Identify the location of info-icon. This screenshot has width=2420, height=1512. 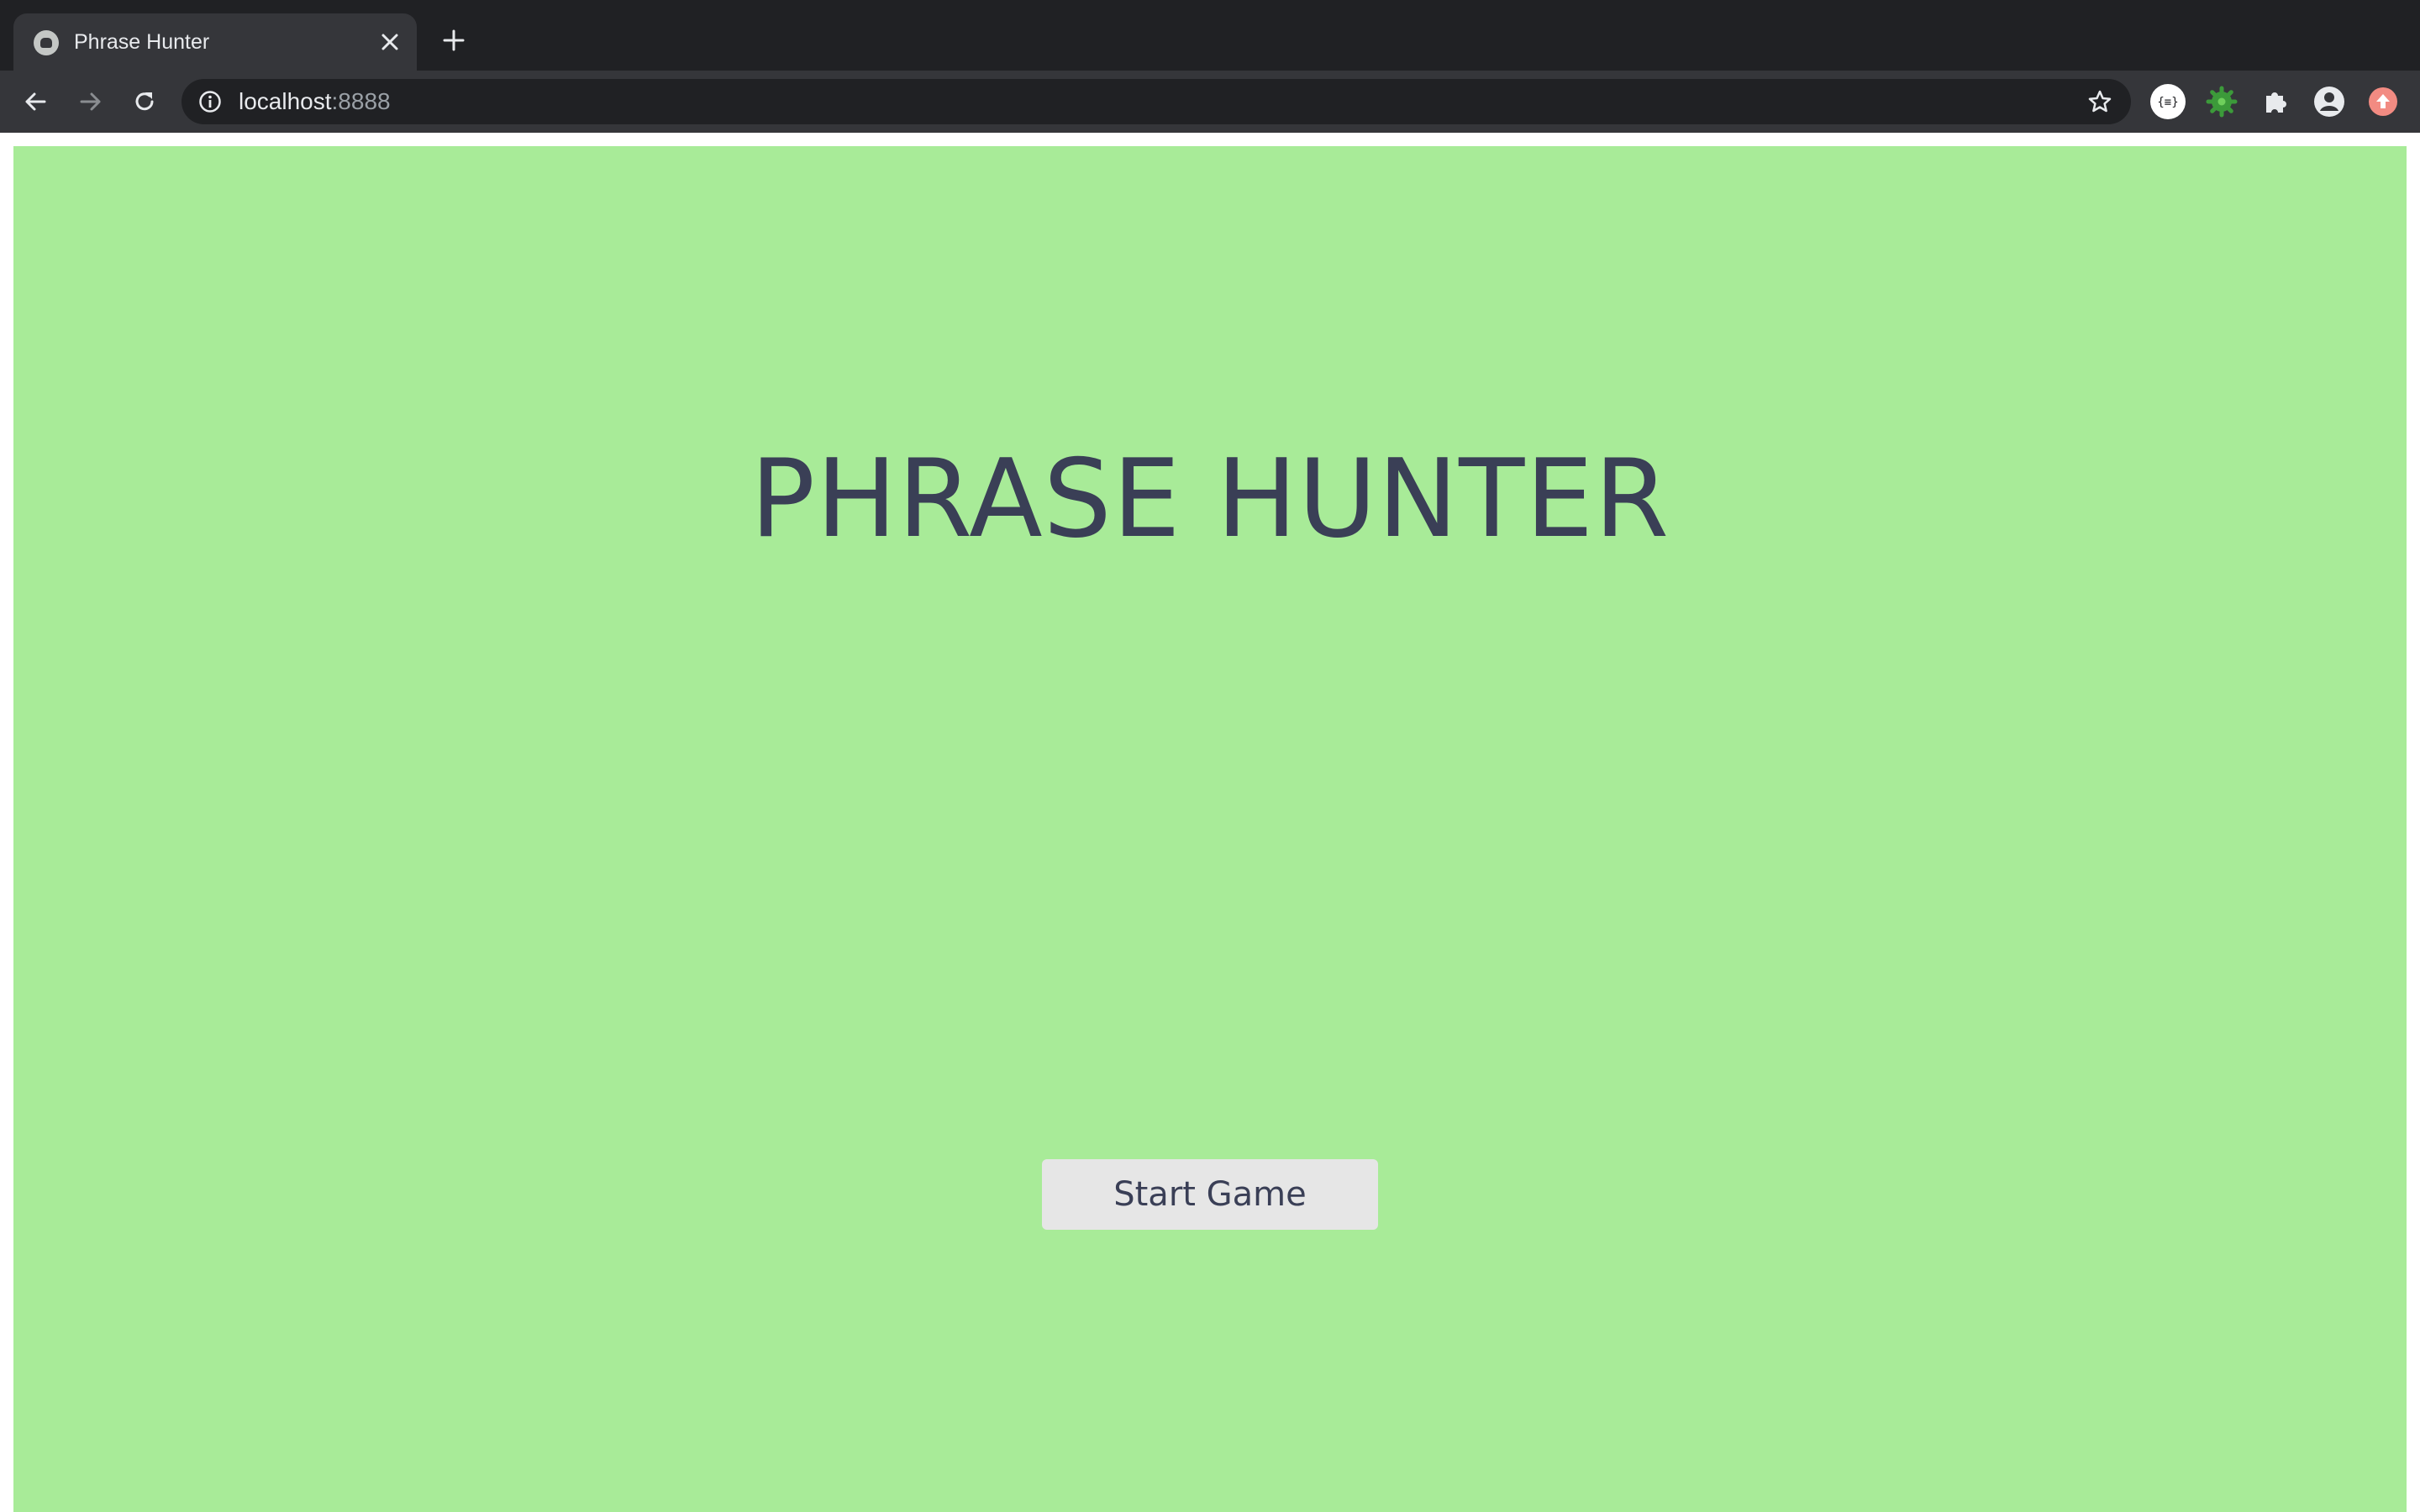
(210, 101).